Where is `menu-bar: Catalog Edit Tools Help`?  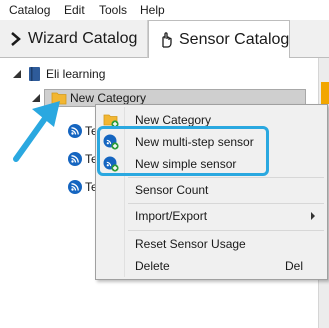 menu-bar: Catalog Edit Tools Help is located at coordinates (164, 10).